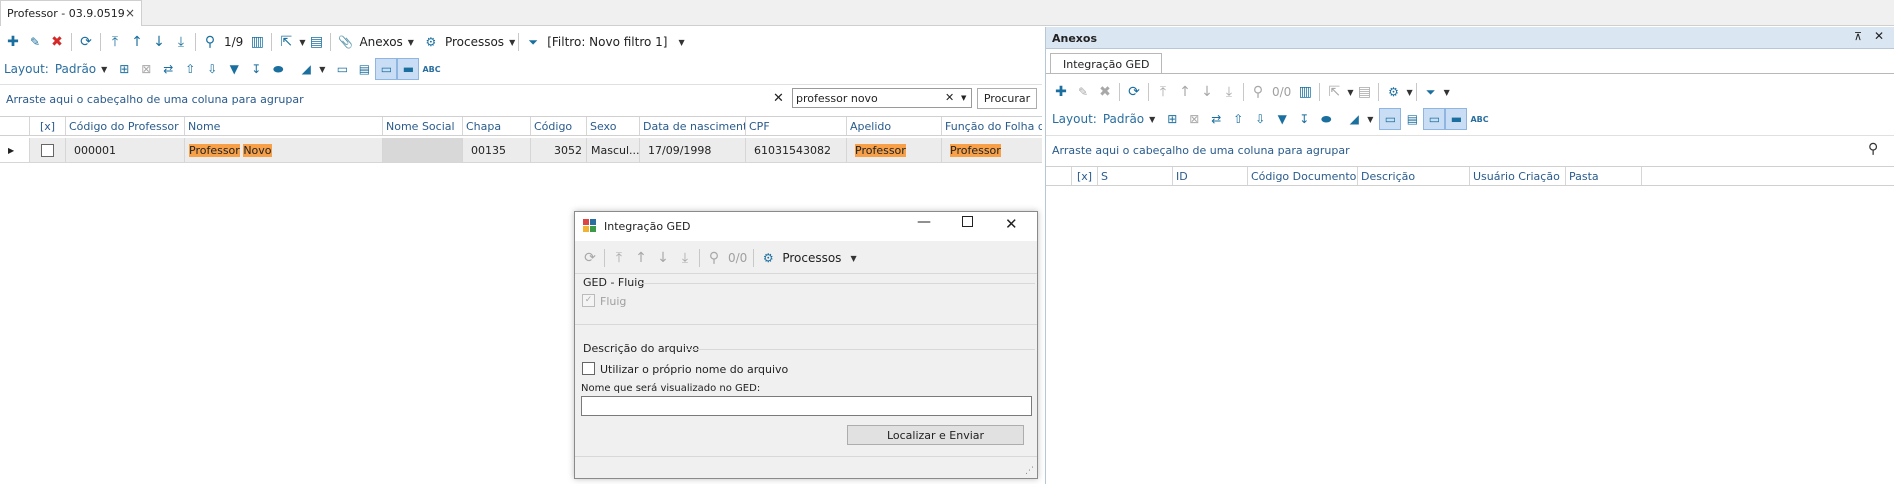 The width and height of the screenshot is (1894, 484). What do you see at coordinates (1210, 176) in the screenshot?
I see `column-header: ID` at bounding box center [1210, 176].